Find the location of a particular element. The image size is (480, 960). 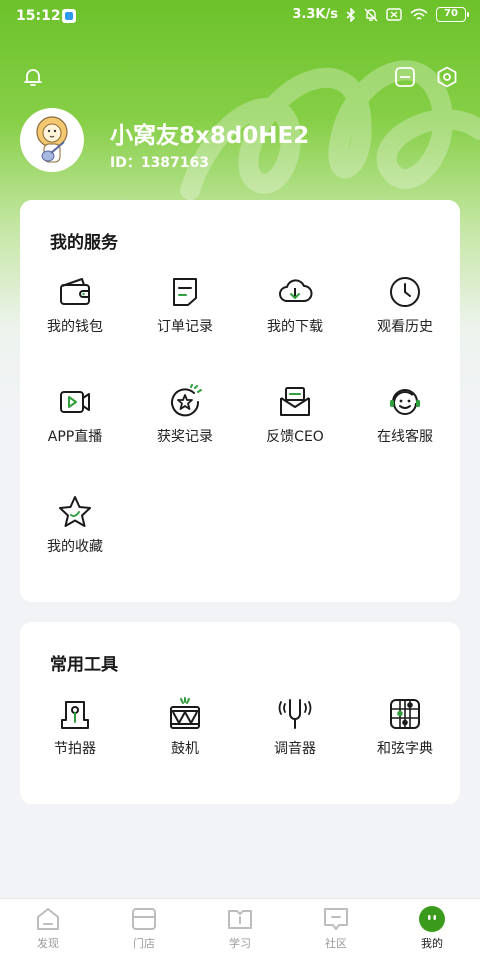

avatar is located at coordinates (52, 140).